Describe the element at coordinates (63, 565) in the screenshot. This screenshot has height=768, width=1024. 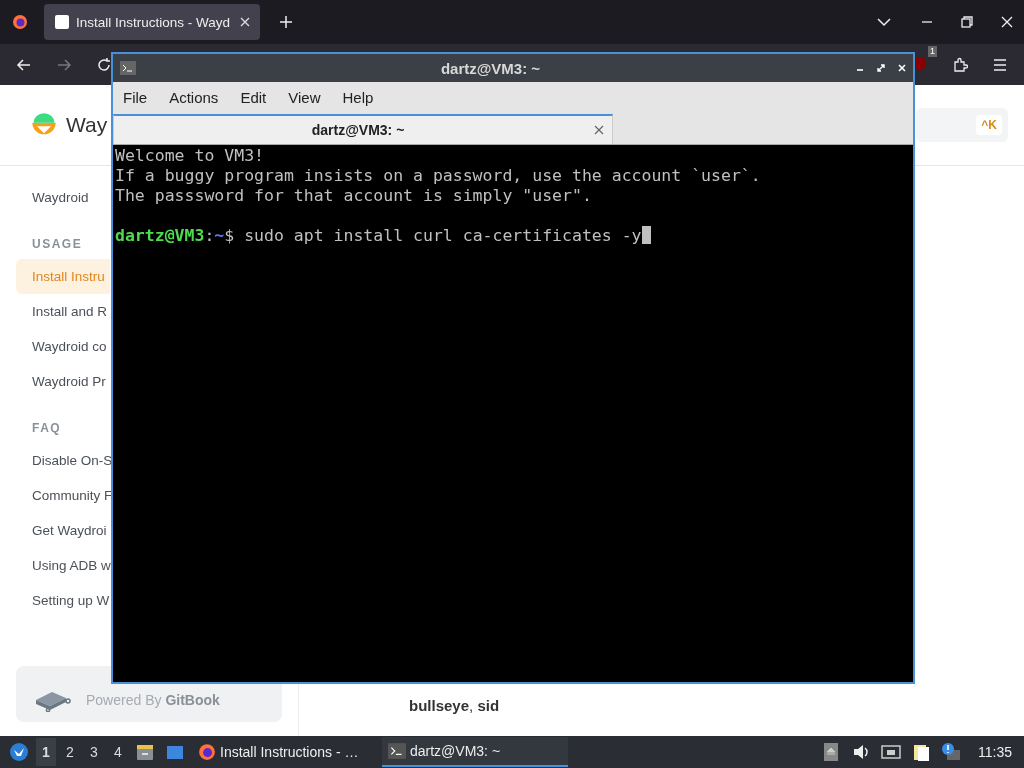
I see `sidebar-item: Using ADB w` at that location.